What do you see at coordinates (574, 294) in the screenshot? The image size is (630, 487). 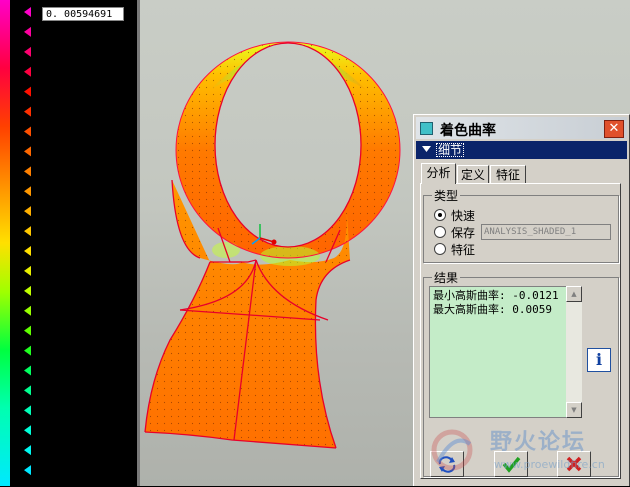 I see `scroll-up-button: ▲` at bounding box center [574, 294].